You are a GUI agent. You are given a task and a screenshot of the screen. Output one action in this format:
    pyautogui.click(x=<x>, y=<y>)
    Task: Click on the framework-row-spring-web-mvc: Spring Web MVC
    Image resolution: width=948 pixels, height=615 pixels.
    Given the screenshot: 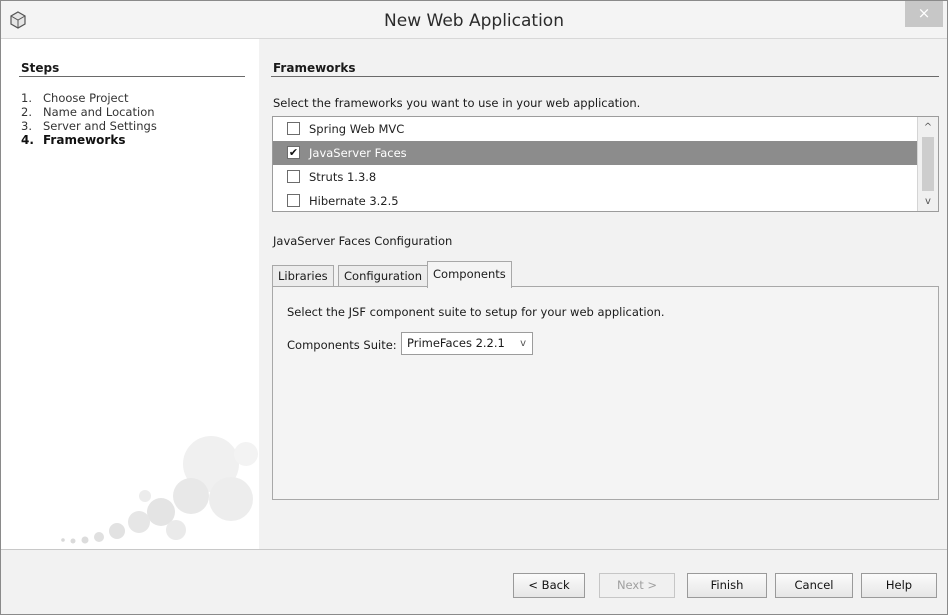 What is the action you would take?
    pyautogui.click(x=595, y=129)
    